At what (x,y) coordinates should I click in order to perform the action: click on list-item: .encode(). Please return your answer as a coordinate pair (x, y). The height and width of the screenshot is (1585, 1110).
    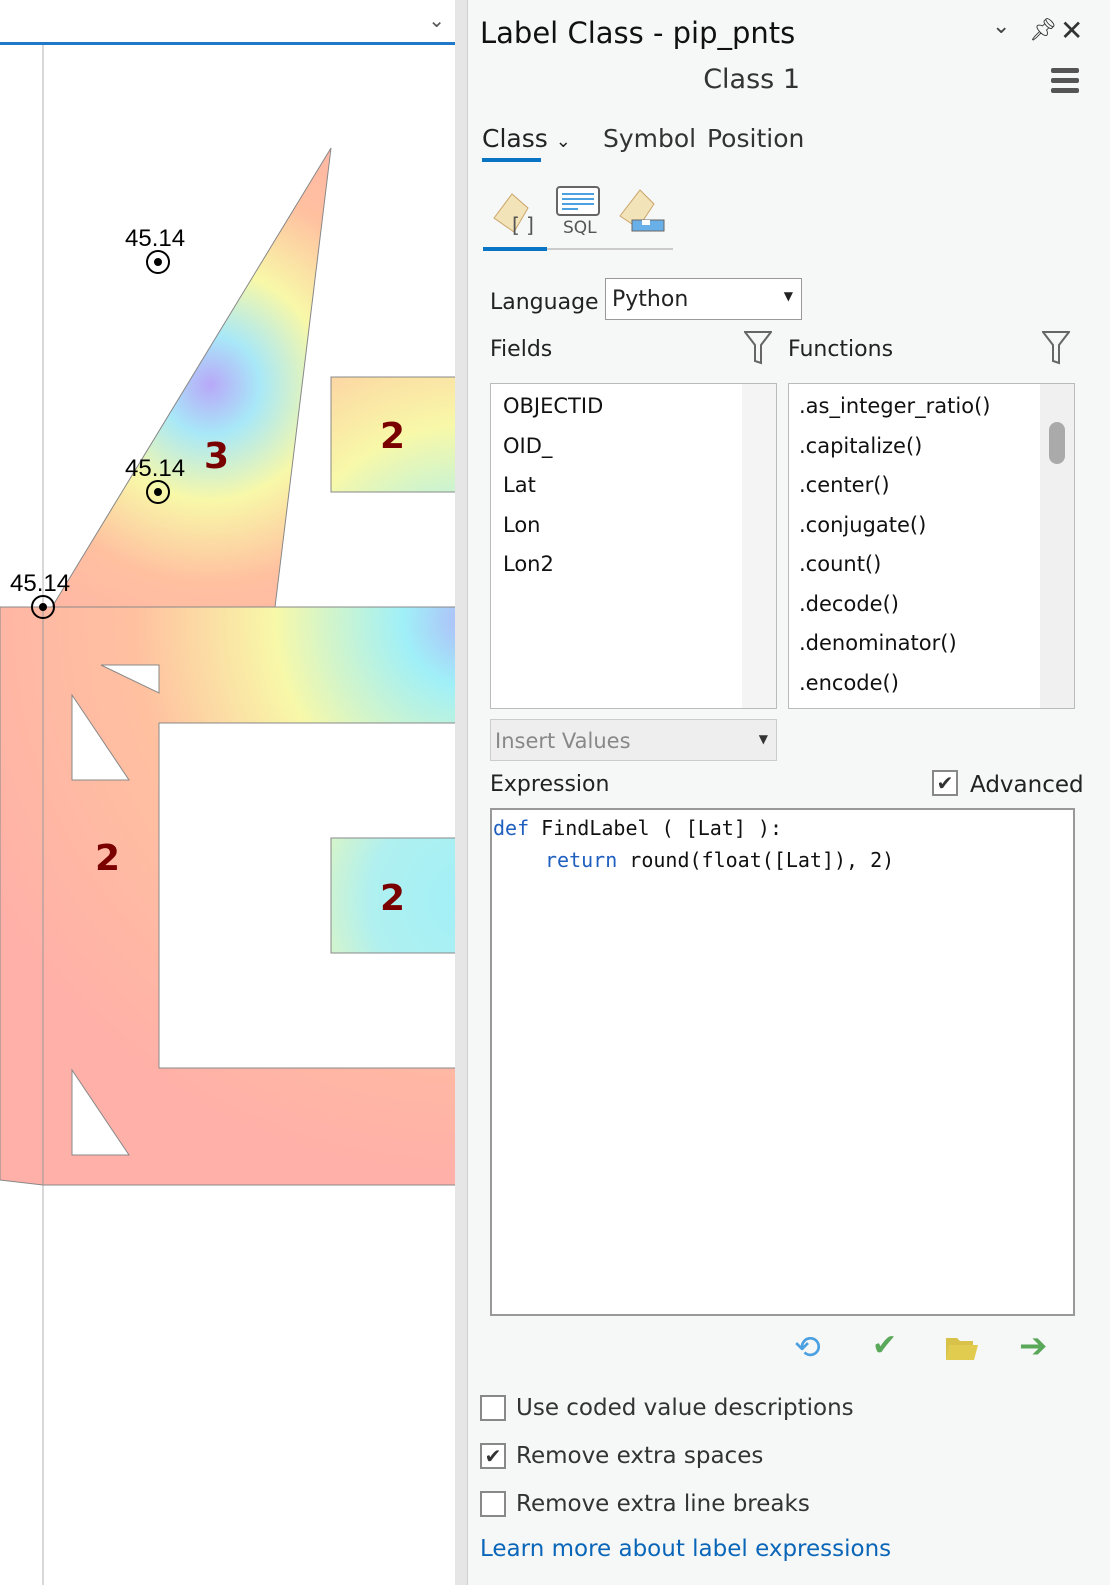
    Looking at the image, I should click on (931, 684).